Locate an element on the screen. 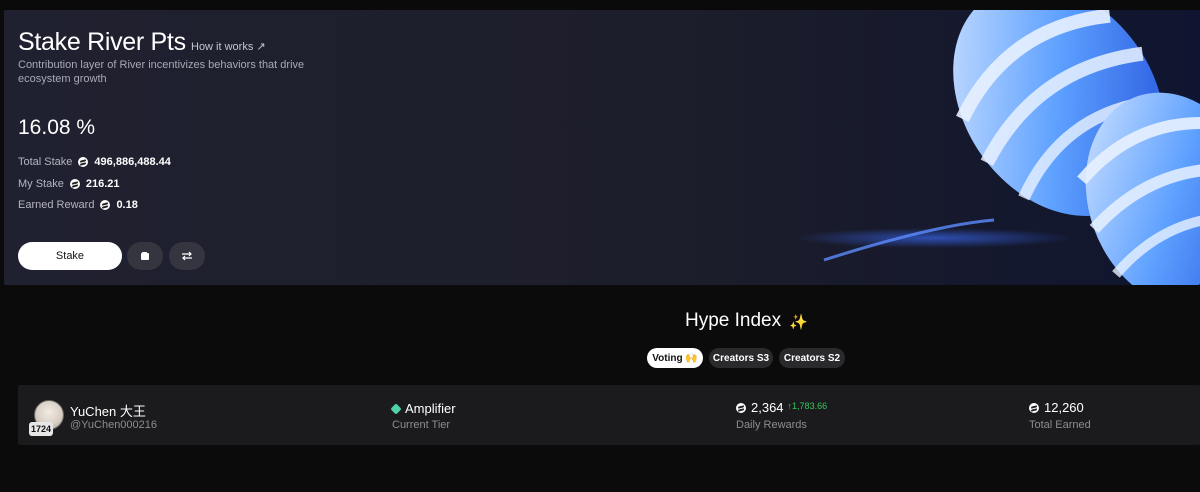 This screenshot has width=1200, height=492. user-row-card is located at coordinates (609, 415).